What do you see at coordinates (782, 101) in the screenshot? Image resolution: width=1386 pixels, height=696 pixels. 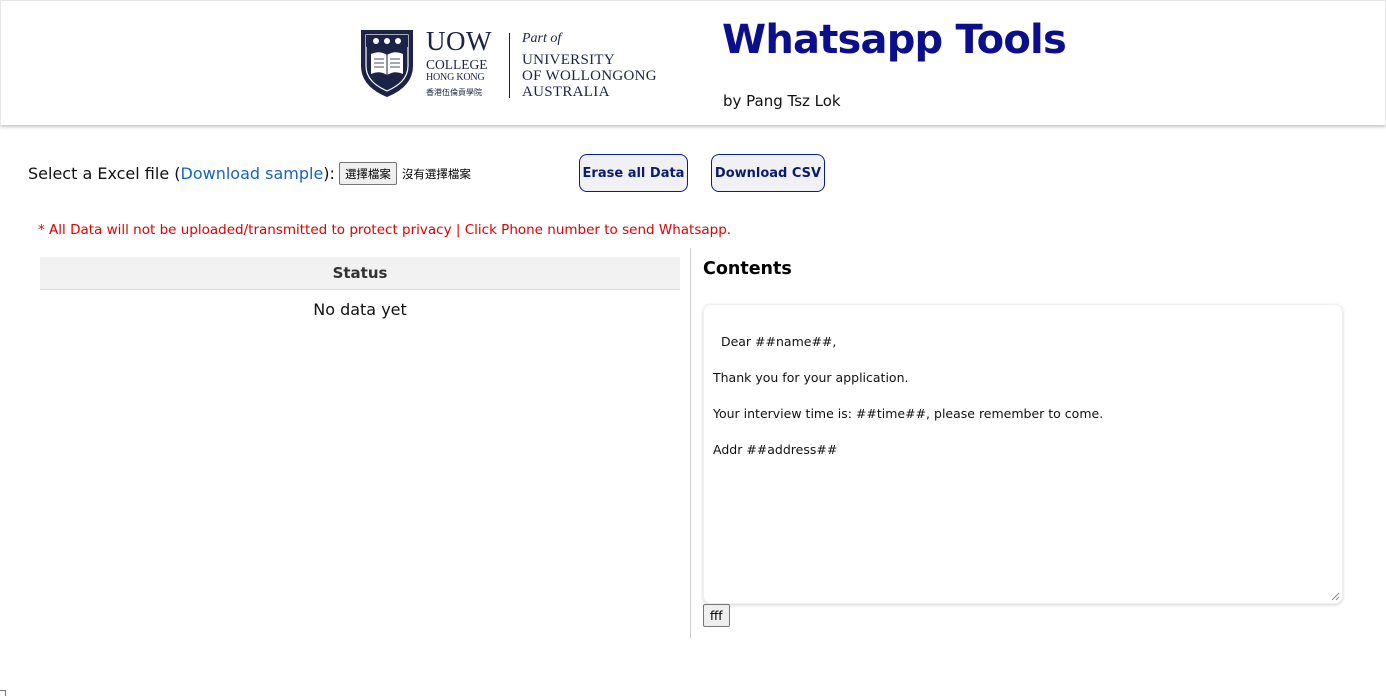 I see `author-byline: by Pang Tsz Lok` at bounding box center [782, 101].